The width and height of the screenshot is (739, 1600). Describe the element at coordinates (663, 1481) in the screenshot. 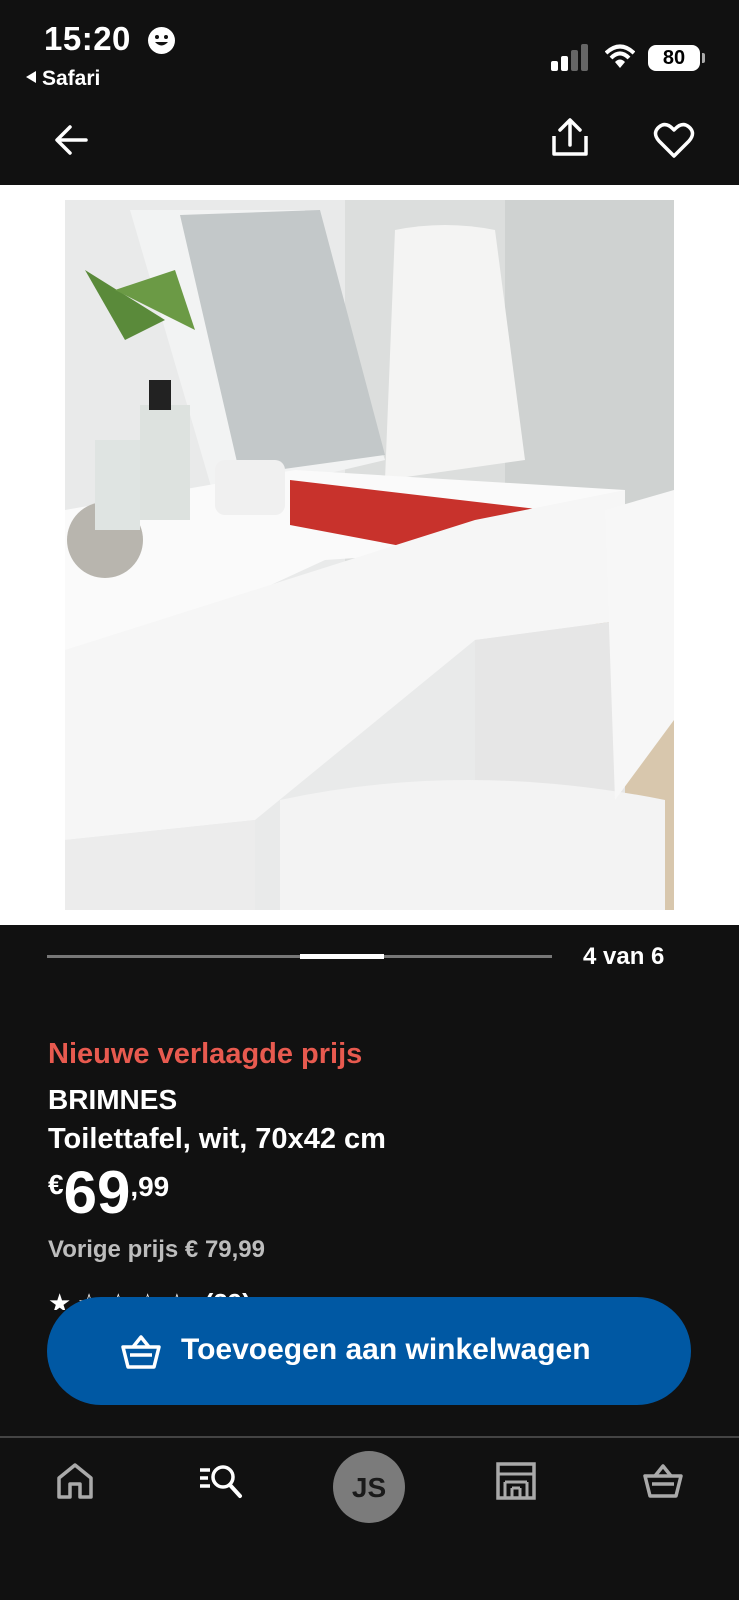

I see `cart-icon` at that location.